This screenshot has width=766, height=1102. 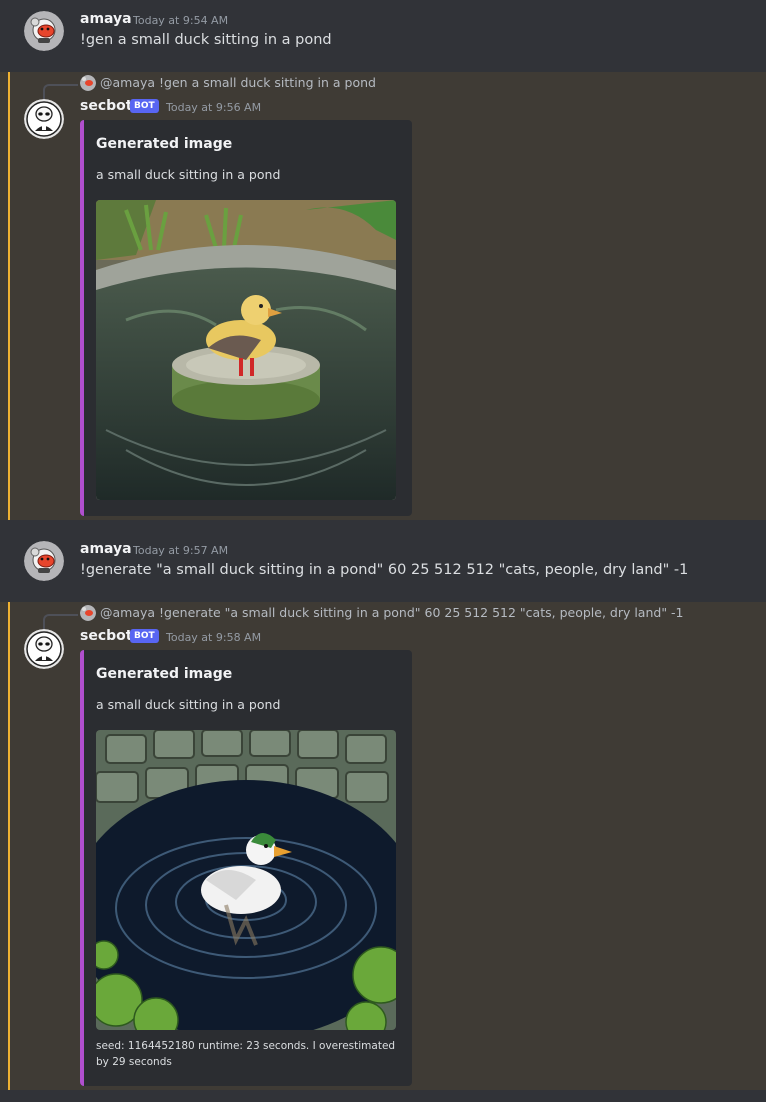 I want to click on message-content: !gen a small duck sitting in a pond, so click(x=206, y=40).